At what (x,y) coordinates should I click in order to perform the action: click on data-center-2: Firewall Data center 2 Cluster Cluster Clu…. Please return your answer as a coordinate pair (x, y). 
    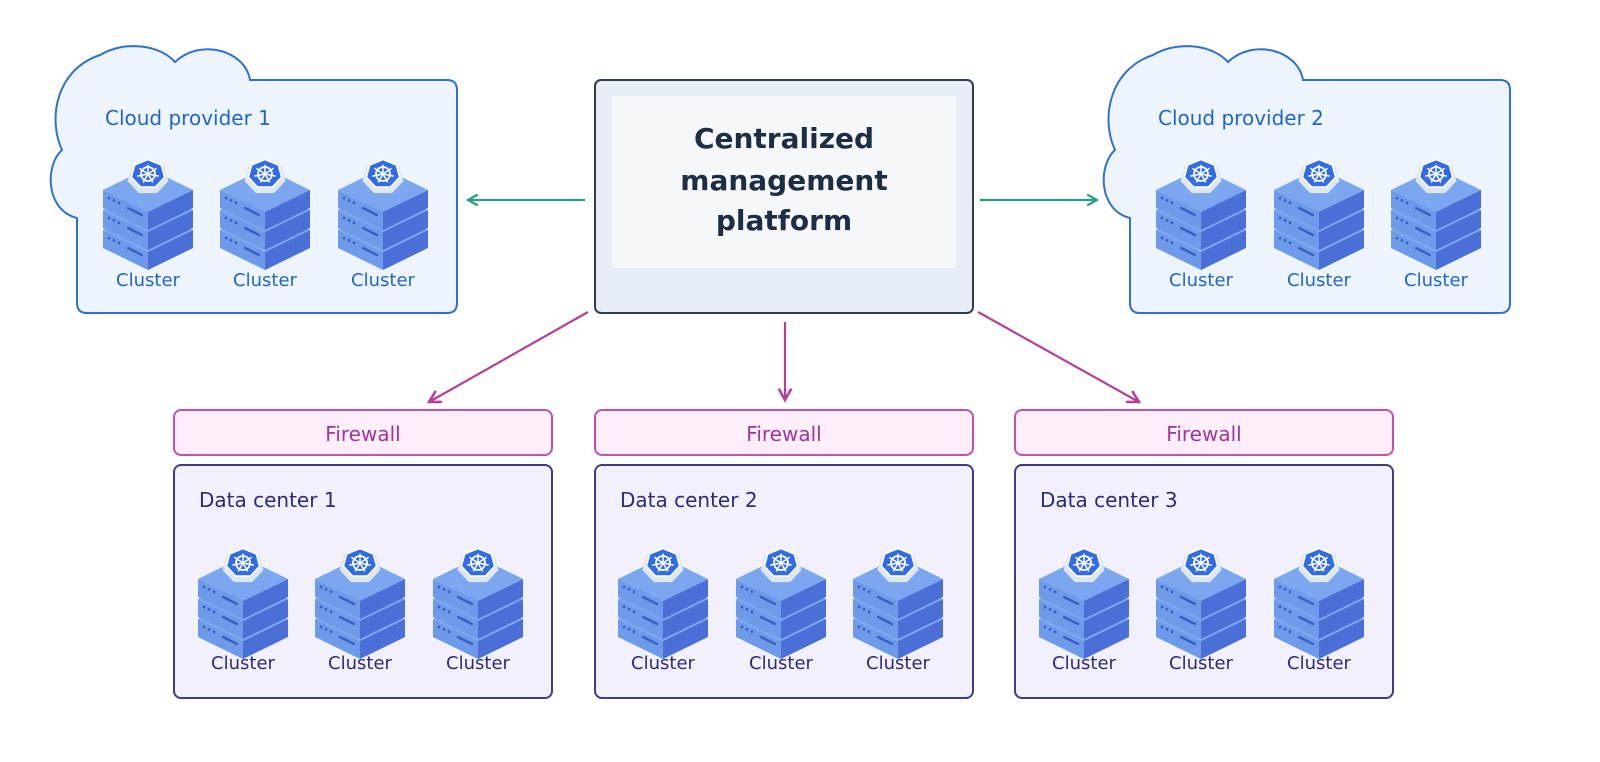
    Looking at the image, I should click on (784, 554).